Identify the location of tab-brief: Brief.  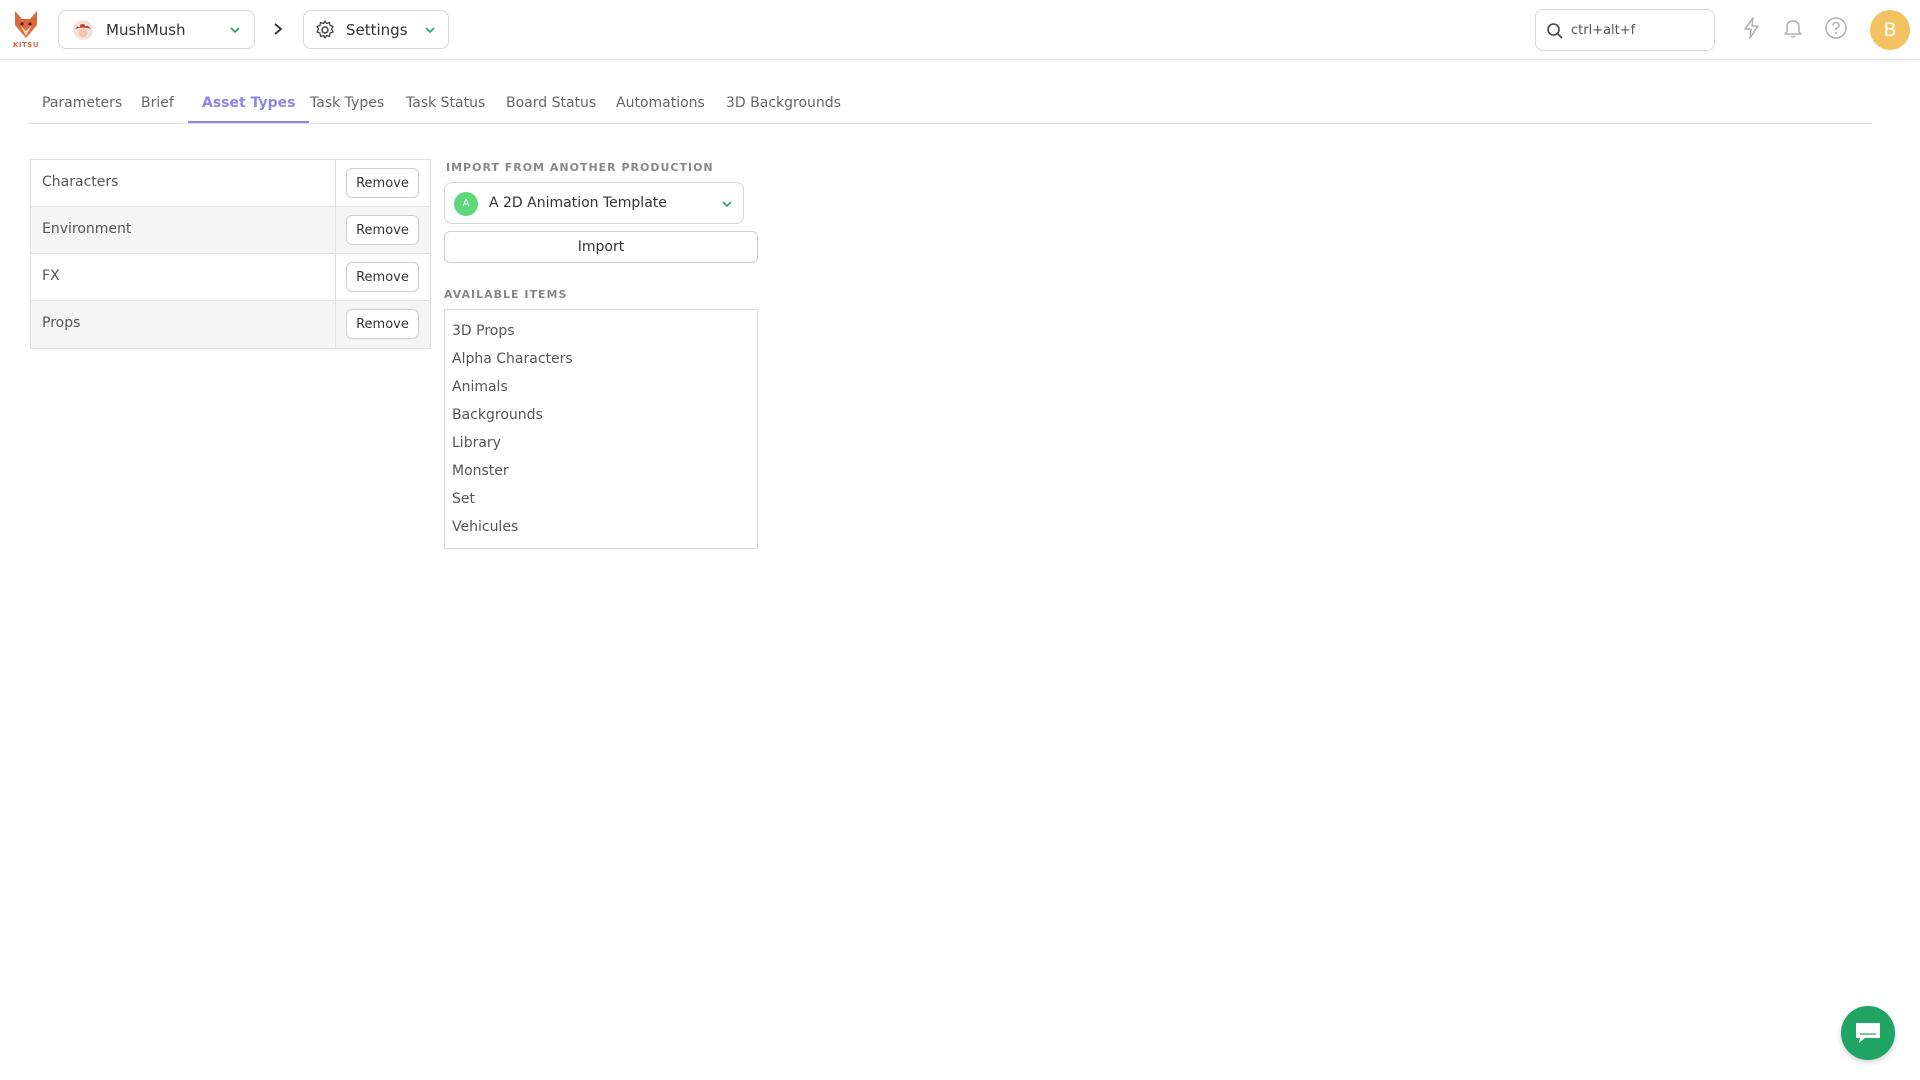
(157, 108).